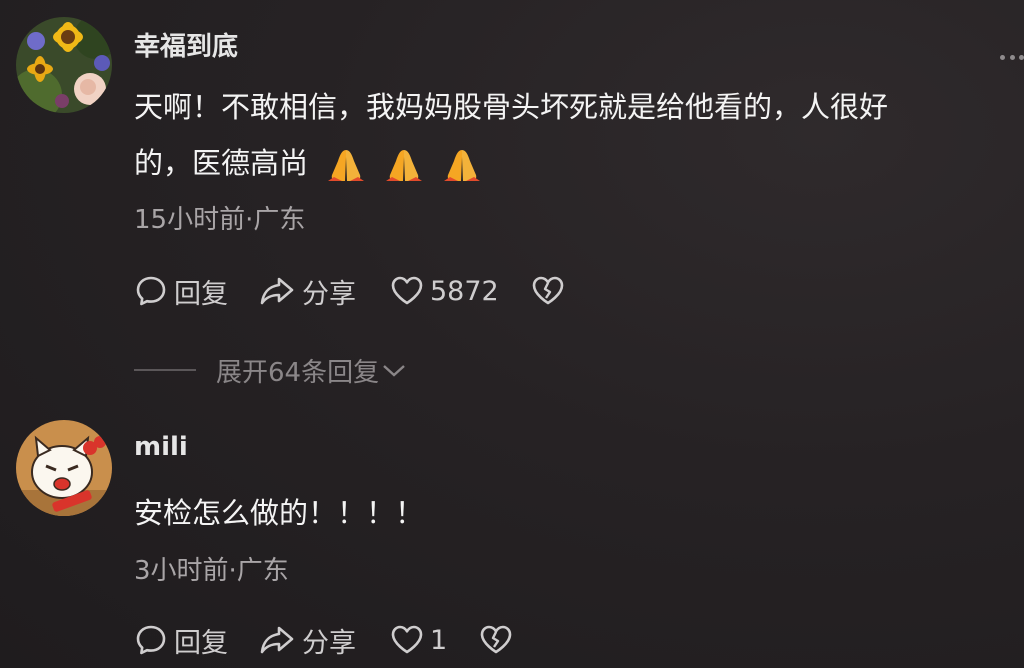 The height and width of the screenshot is (668, 1024). I want to click on comment-meta: 15小时前·广东, so click(220, 220).